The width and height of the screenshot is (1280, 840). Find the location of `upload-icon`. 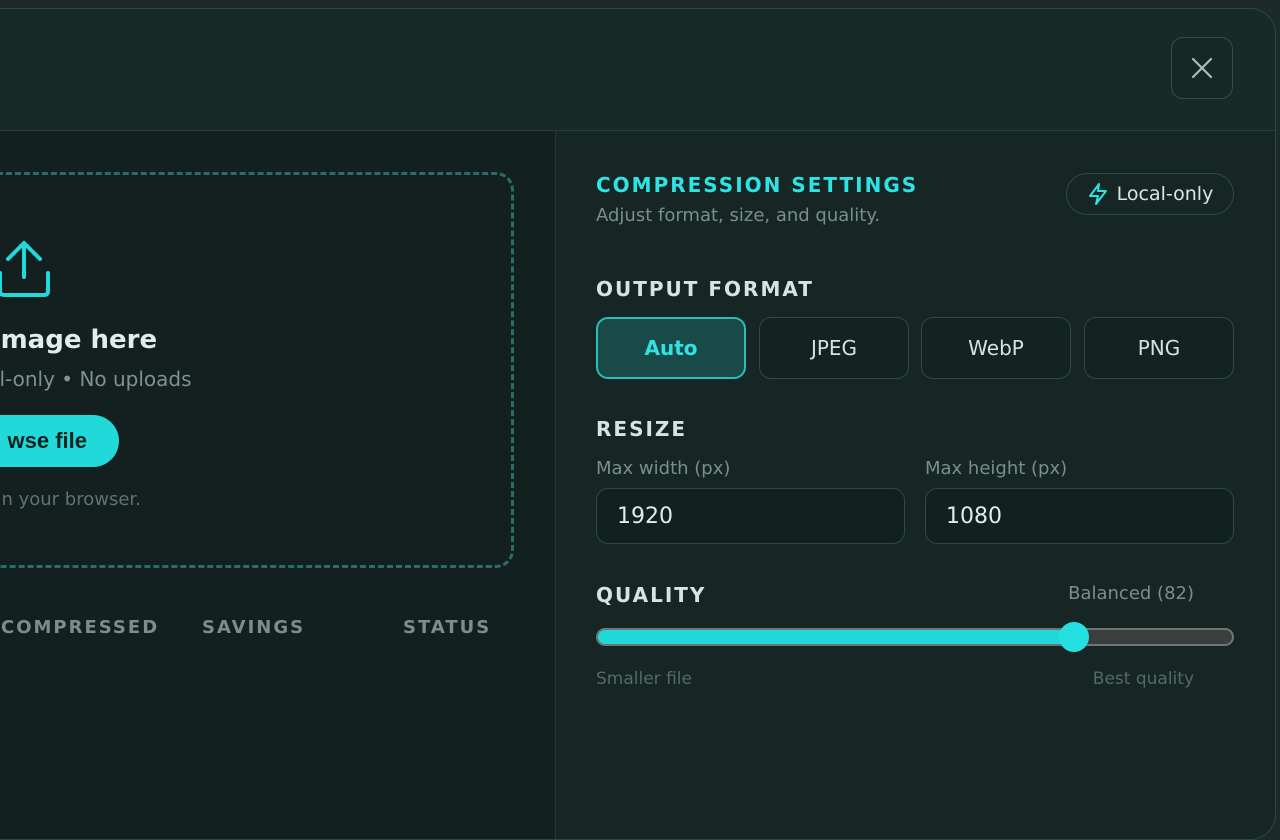

upload-icon is located at coordinates (25, 269).